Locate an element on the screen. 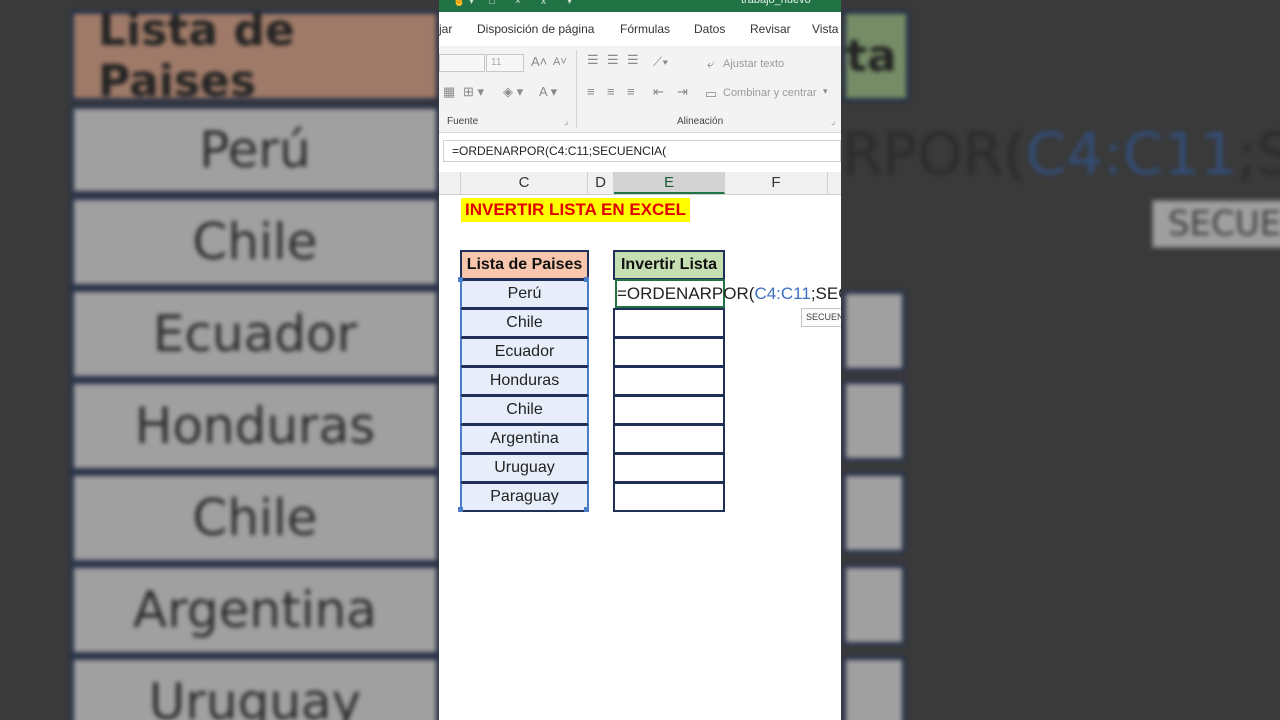  bg-header-left: Lista de Paises is located at coordinates (255, 56).